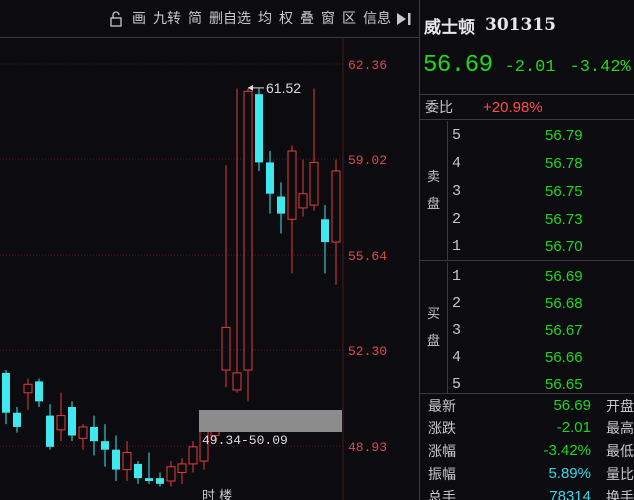  I want to click on sell-label-2: 盘, so click(433, 204).